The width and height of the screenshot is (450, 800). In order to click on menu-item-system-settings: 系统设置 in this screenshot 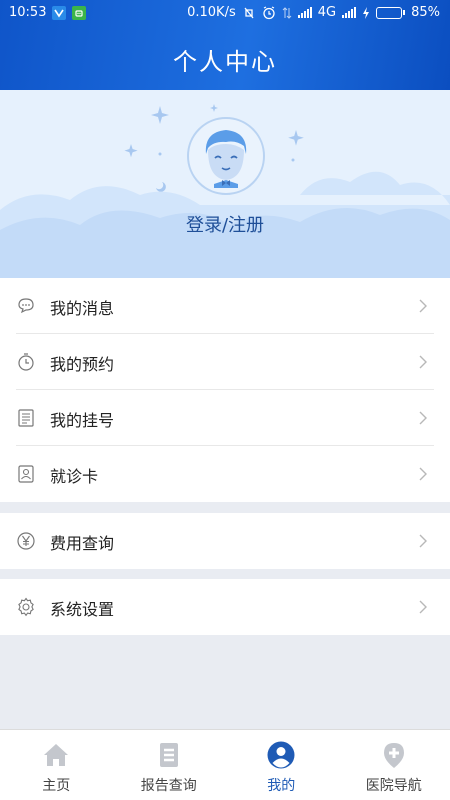, I will do `click(225, 607)`.